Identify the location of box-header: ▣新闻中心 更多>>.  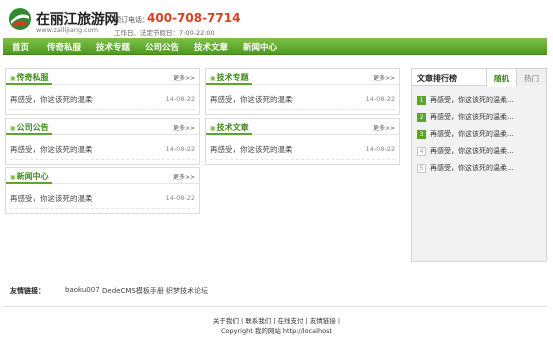
(102, 176).